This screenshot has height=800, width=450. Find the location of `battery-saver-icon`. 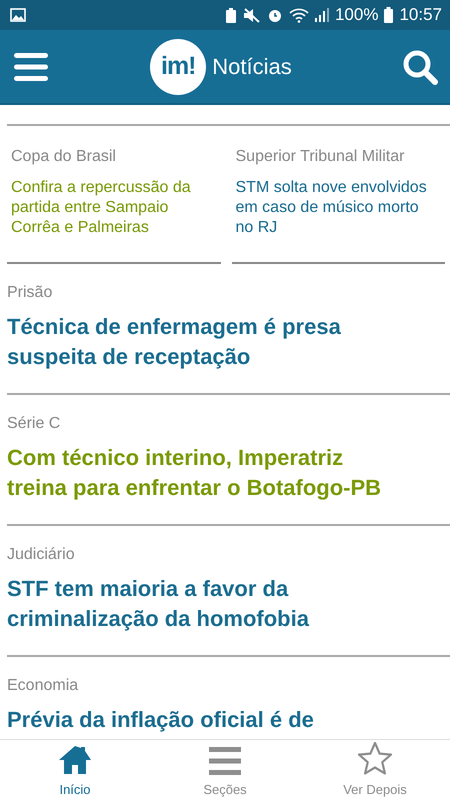

battery-saver-icon is located at coordinates (230, 15).